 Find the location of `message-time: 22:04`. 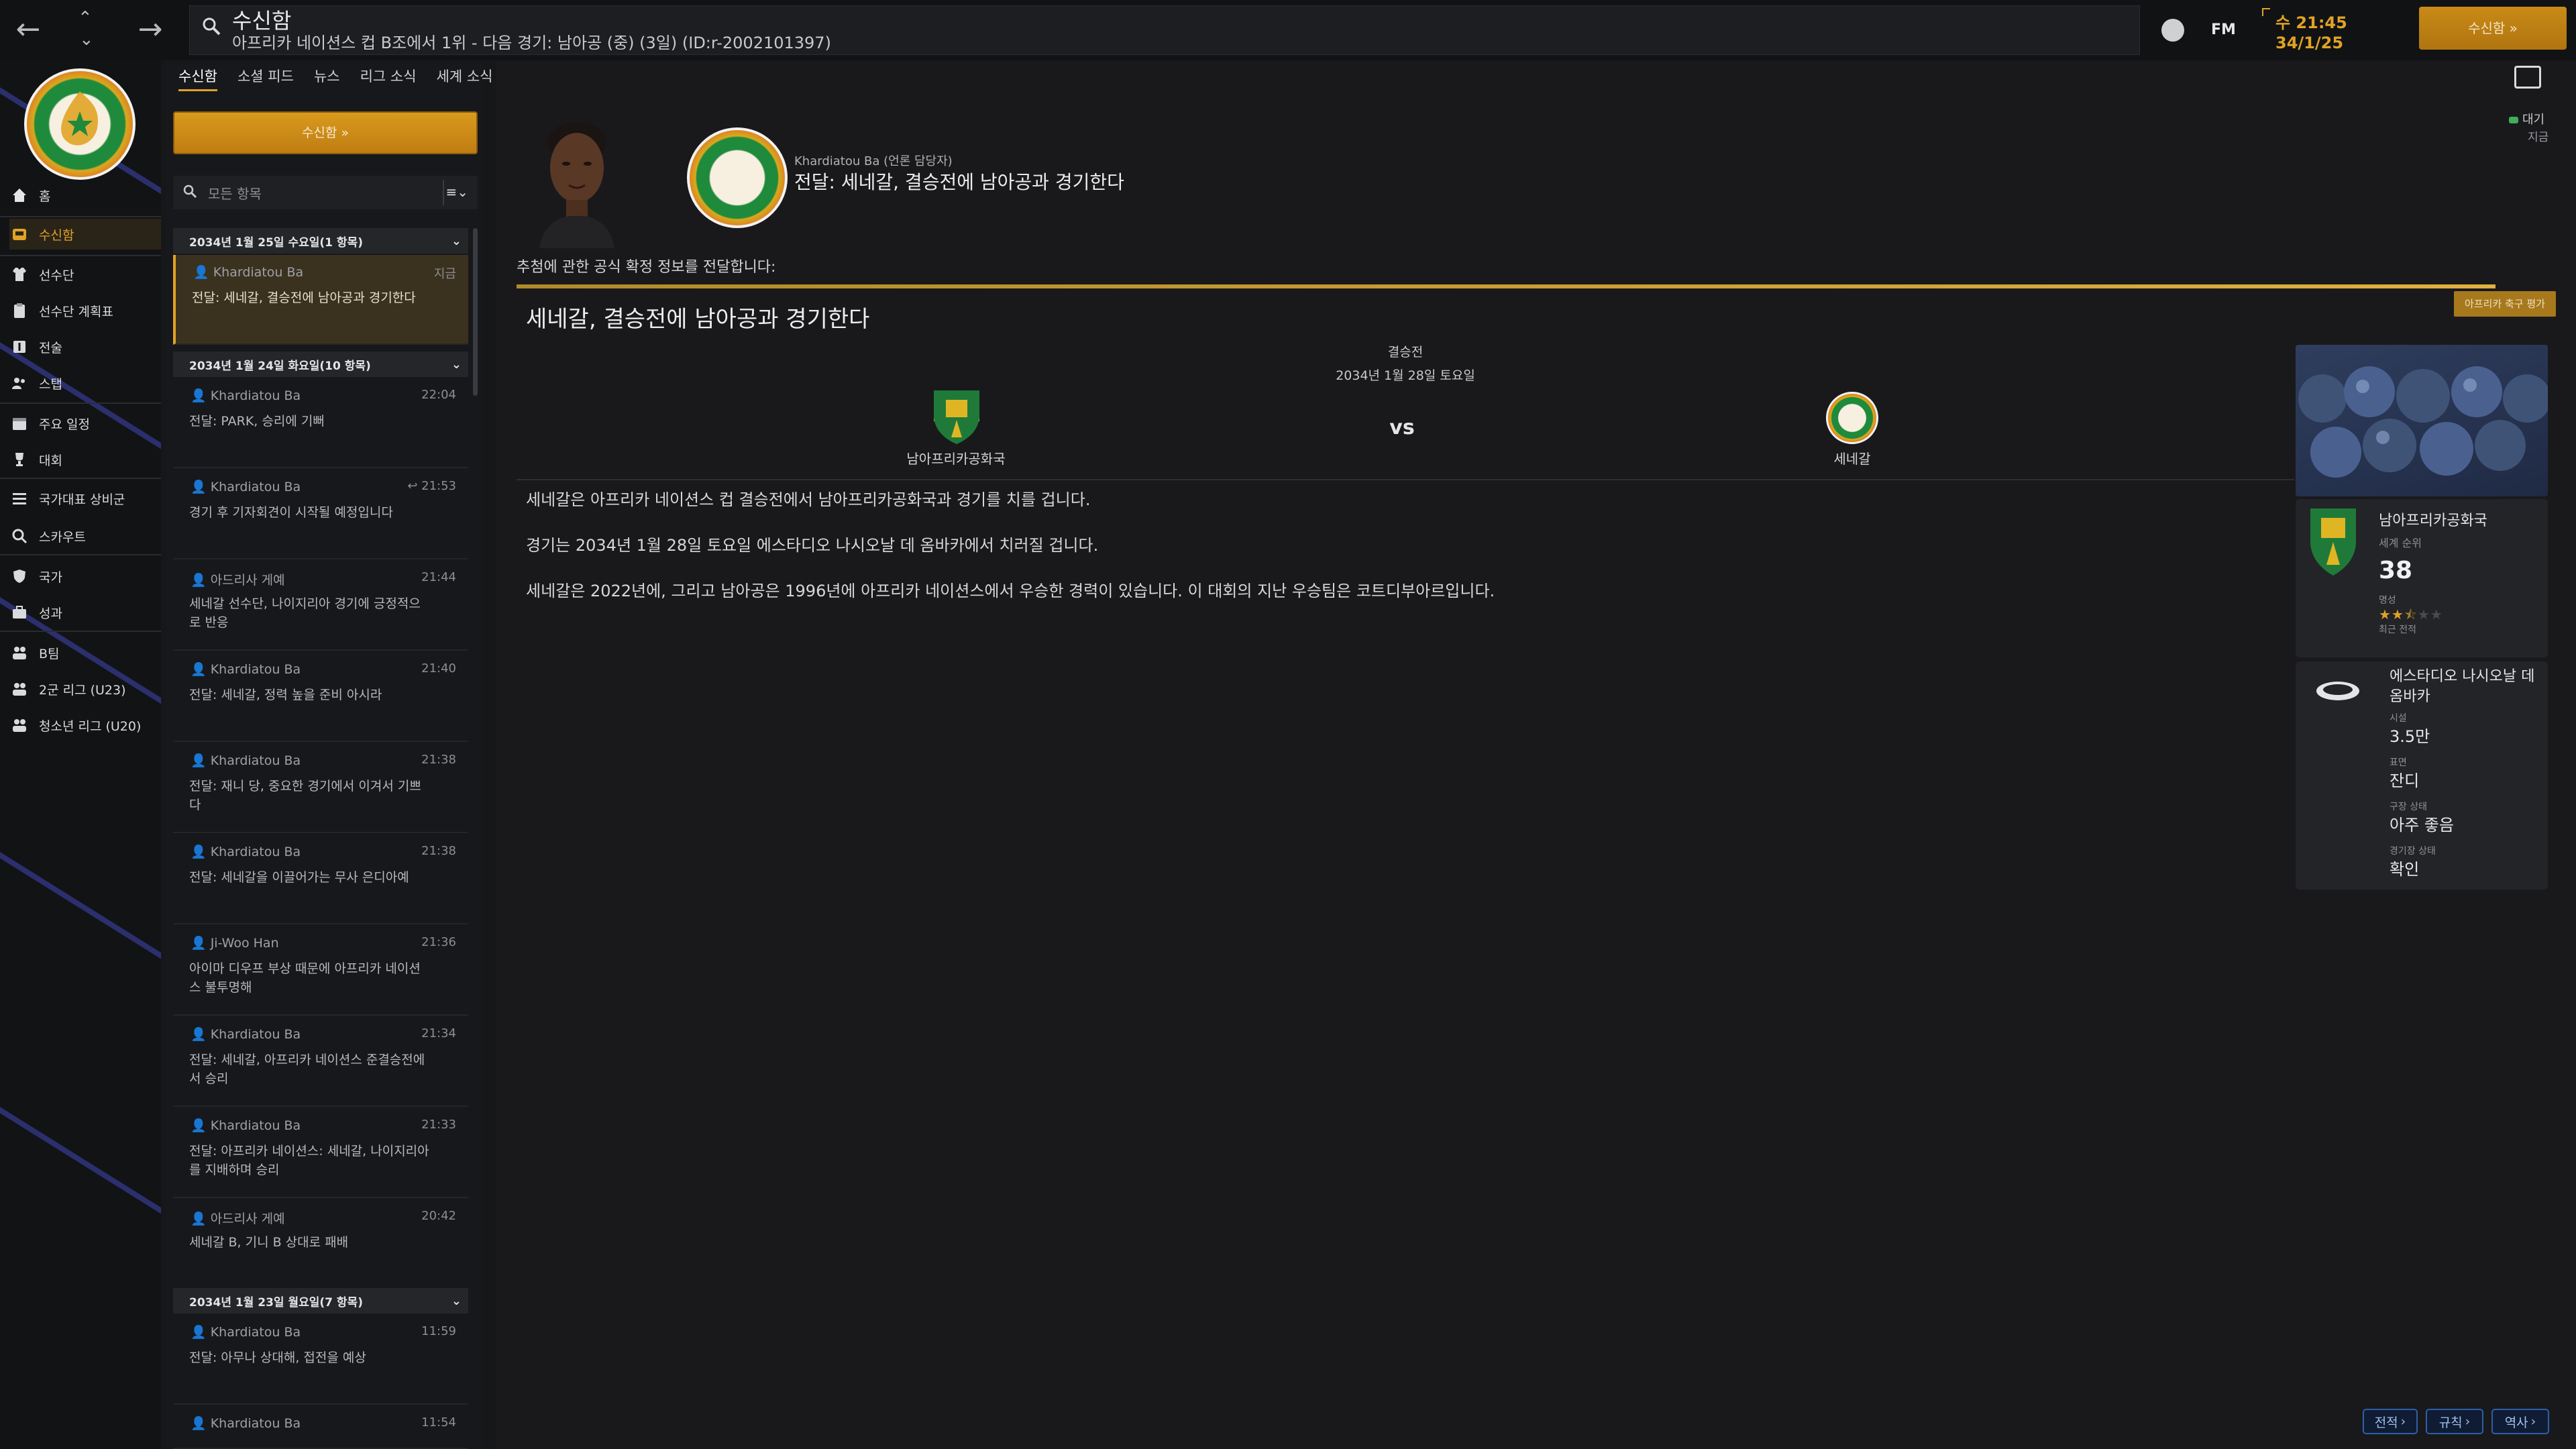

message-time: 22:04 is located at coordinates (438, 395).